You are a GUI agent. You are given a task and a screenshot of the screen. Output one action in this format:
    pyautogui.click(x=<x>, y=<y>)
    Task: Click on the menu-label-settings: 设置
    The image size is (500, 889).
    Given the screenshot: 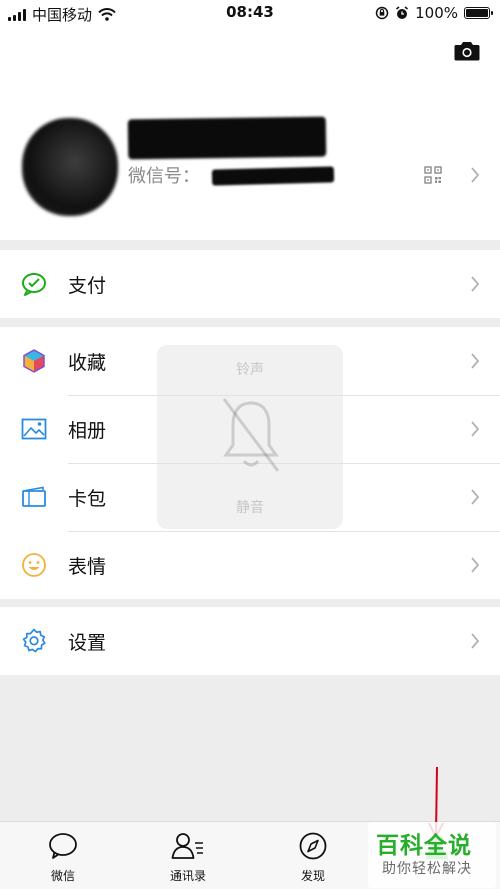 What is the action you would take?
    pyautogui.click(x=87, y=642)
    